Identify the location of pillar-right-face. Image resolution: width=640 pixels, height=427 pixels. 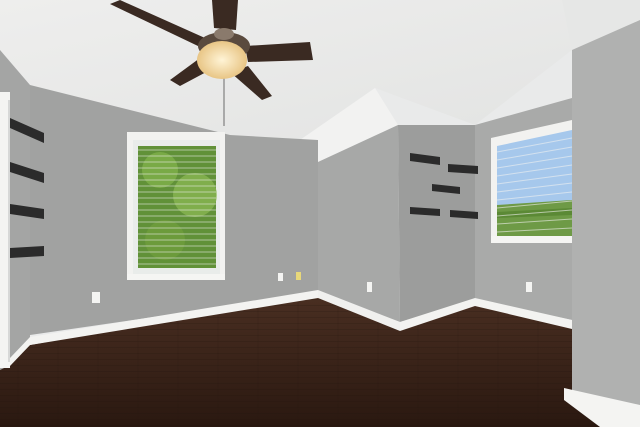
(436, 223).